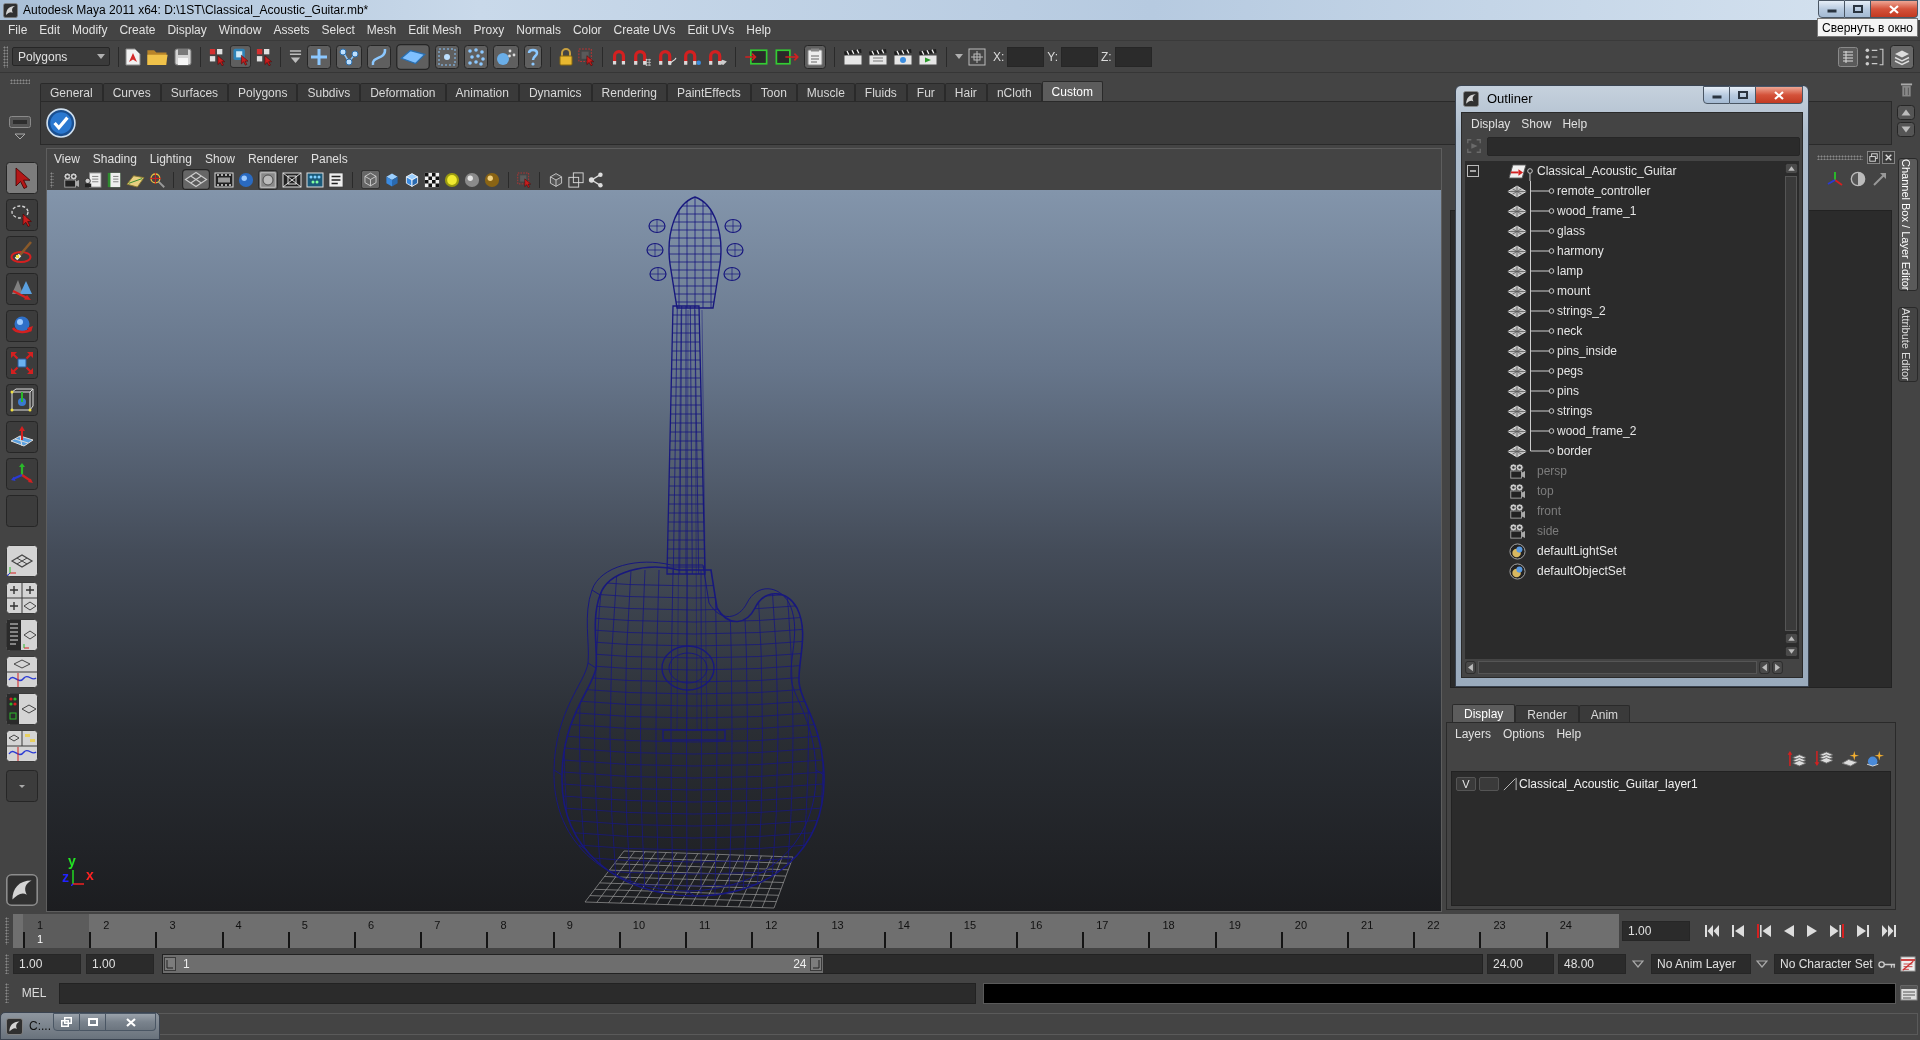 The width and height of the screenshot is (1920, 1040). Describe the element at coordinates (22, 561) in the screenshot. I see `perspective-layout-icon` at that location.